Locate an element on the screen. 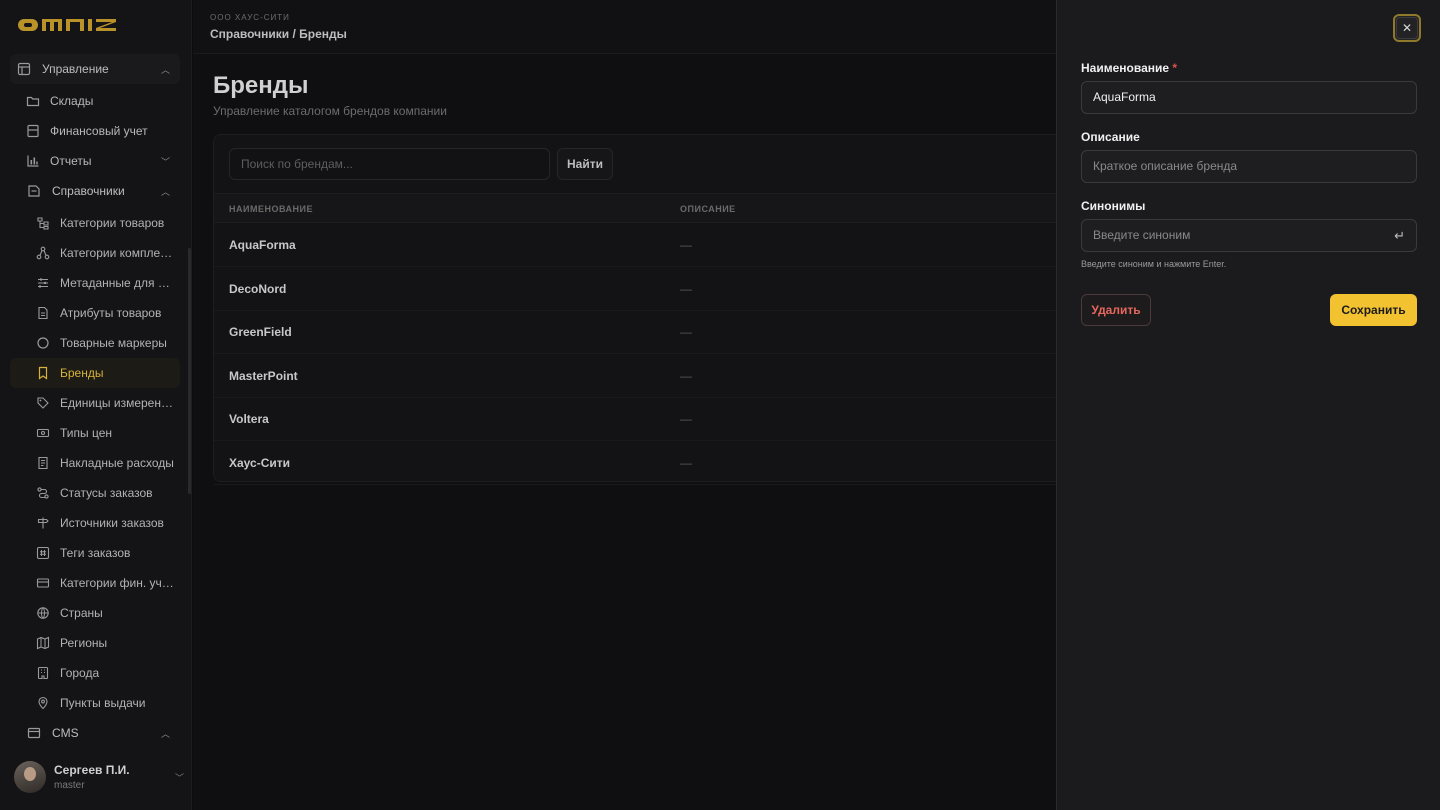  sidebar-group-cms: CMS ︿ is located at coordinates (95, 733).